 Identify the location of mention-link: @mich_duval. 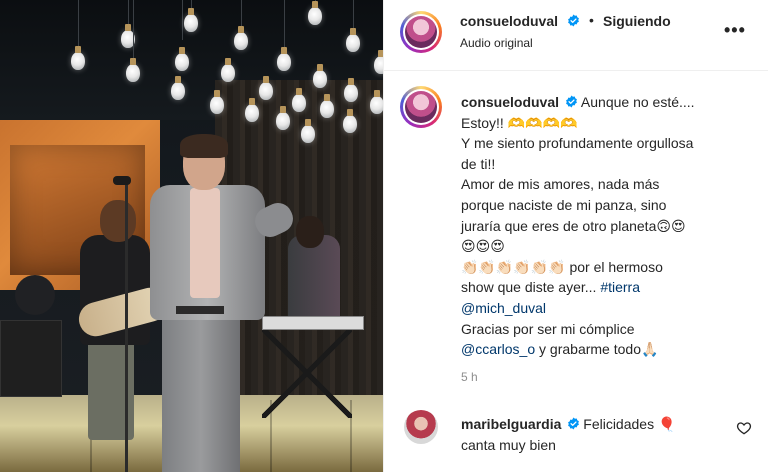
(503, 308).